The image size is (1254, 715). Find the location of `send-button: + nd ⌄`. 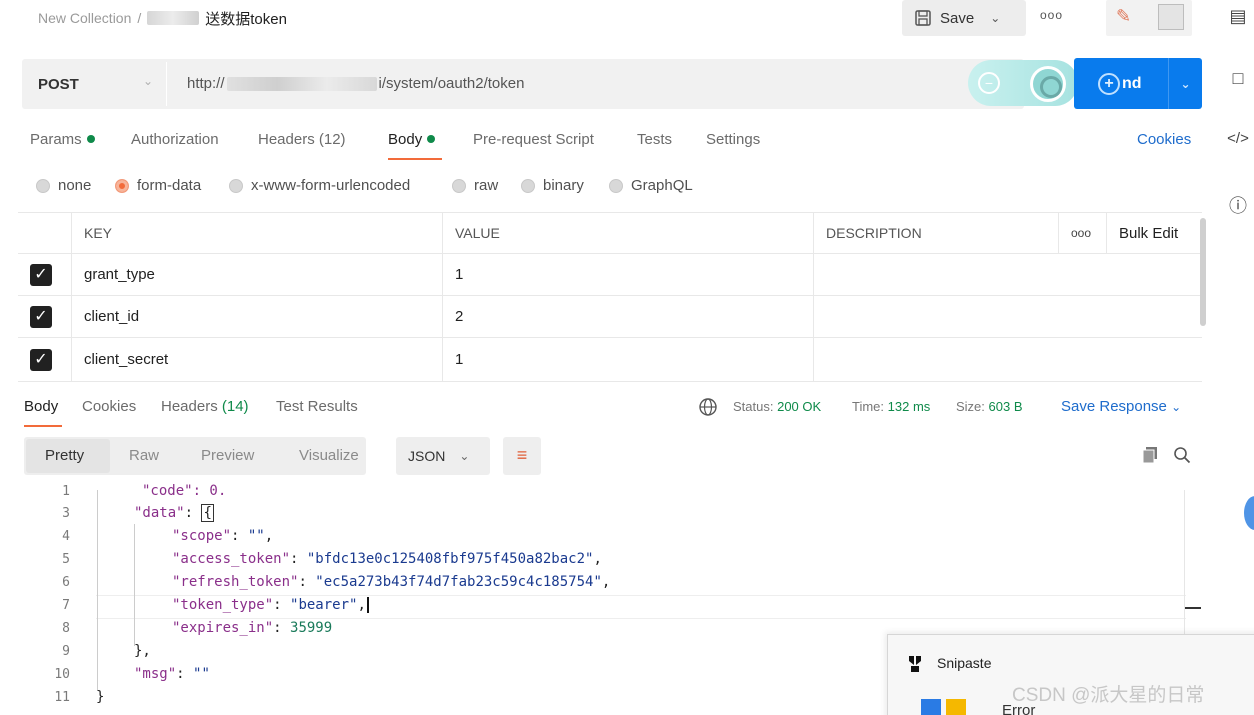

send-button: + nd ⌄ is located at coordinates (1138, 83).